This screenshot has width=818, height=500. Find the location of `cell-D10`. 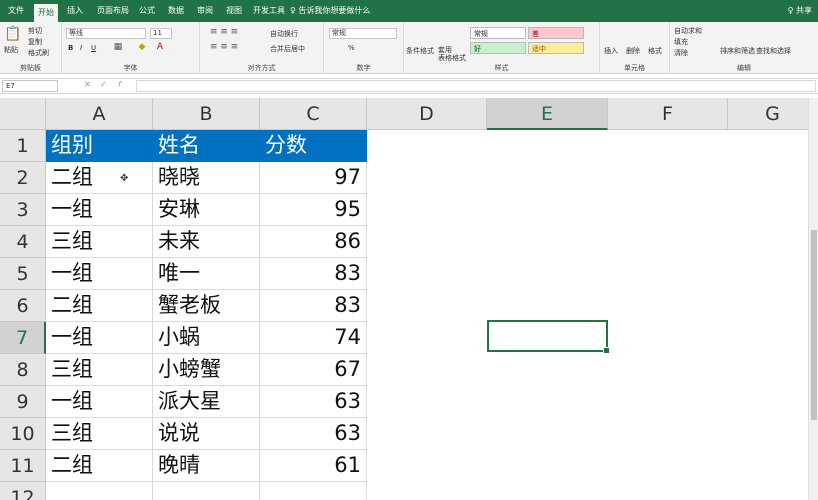

cell-D10 is located at coordinates (427, 434).